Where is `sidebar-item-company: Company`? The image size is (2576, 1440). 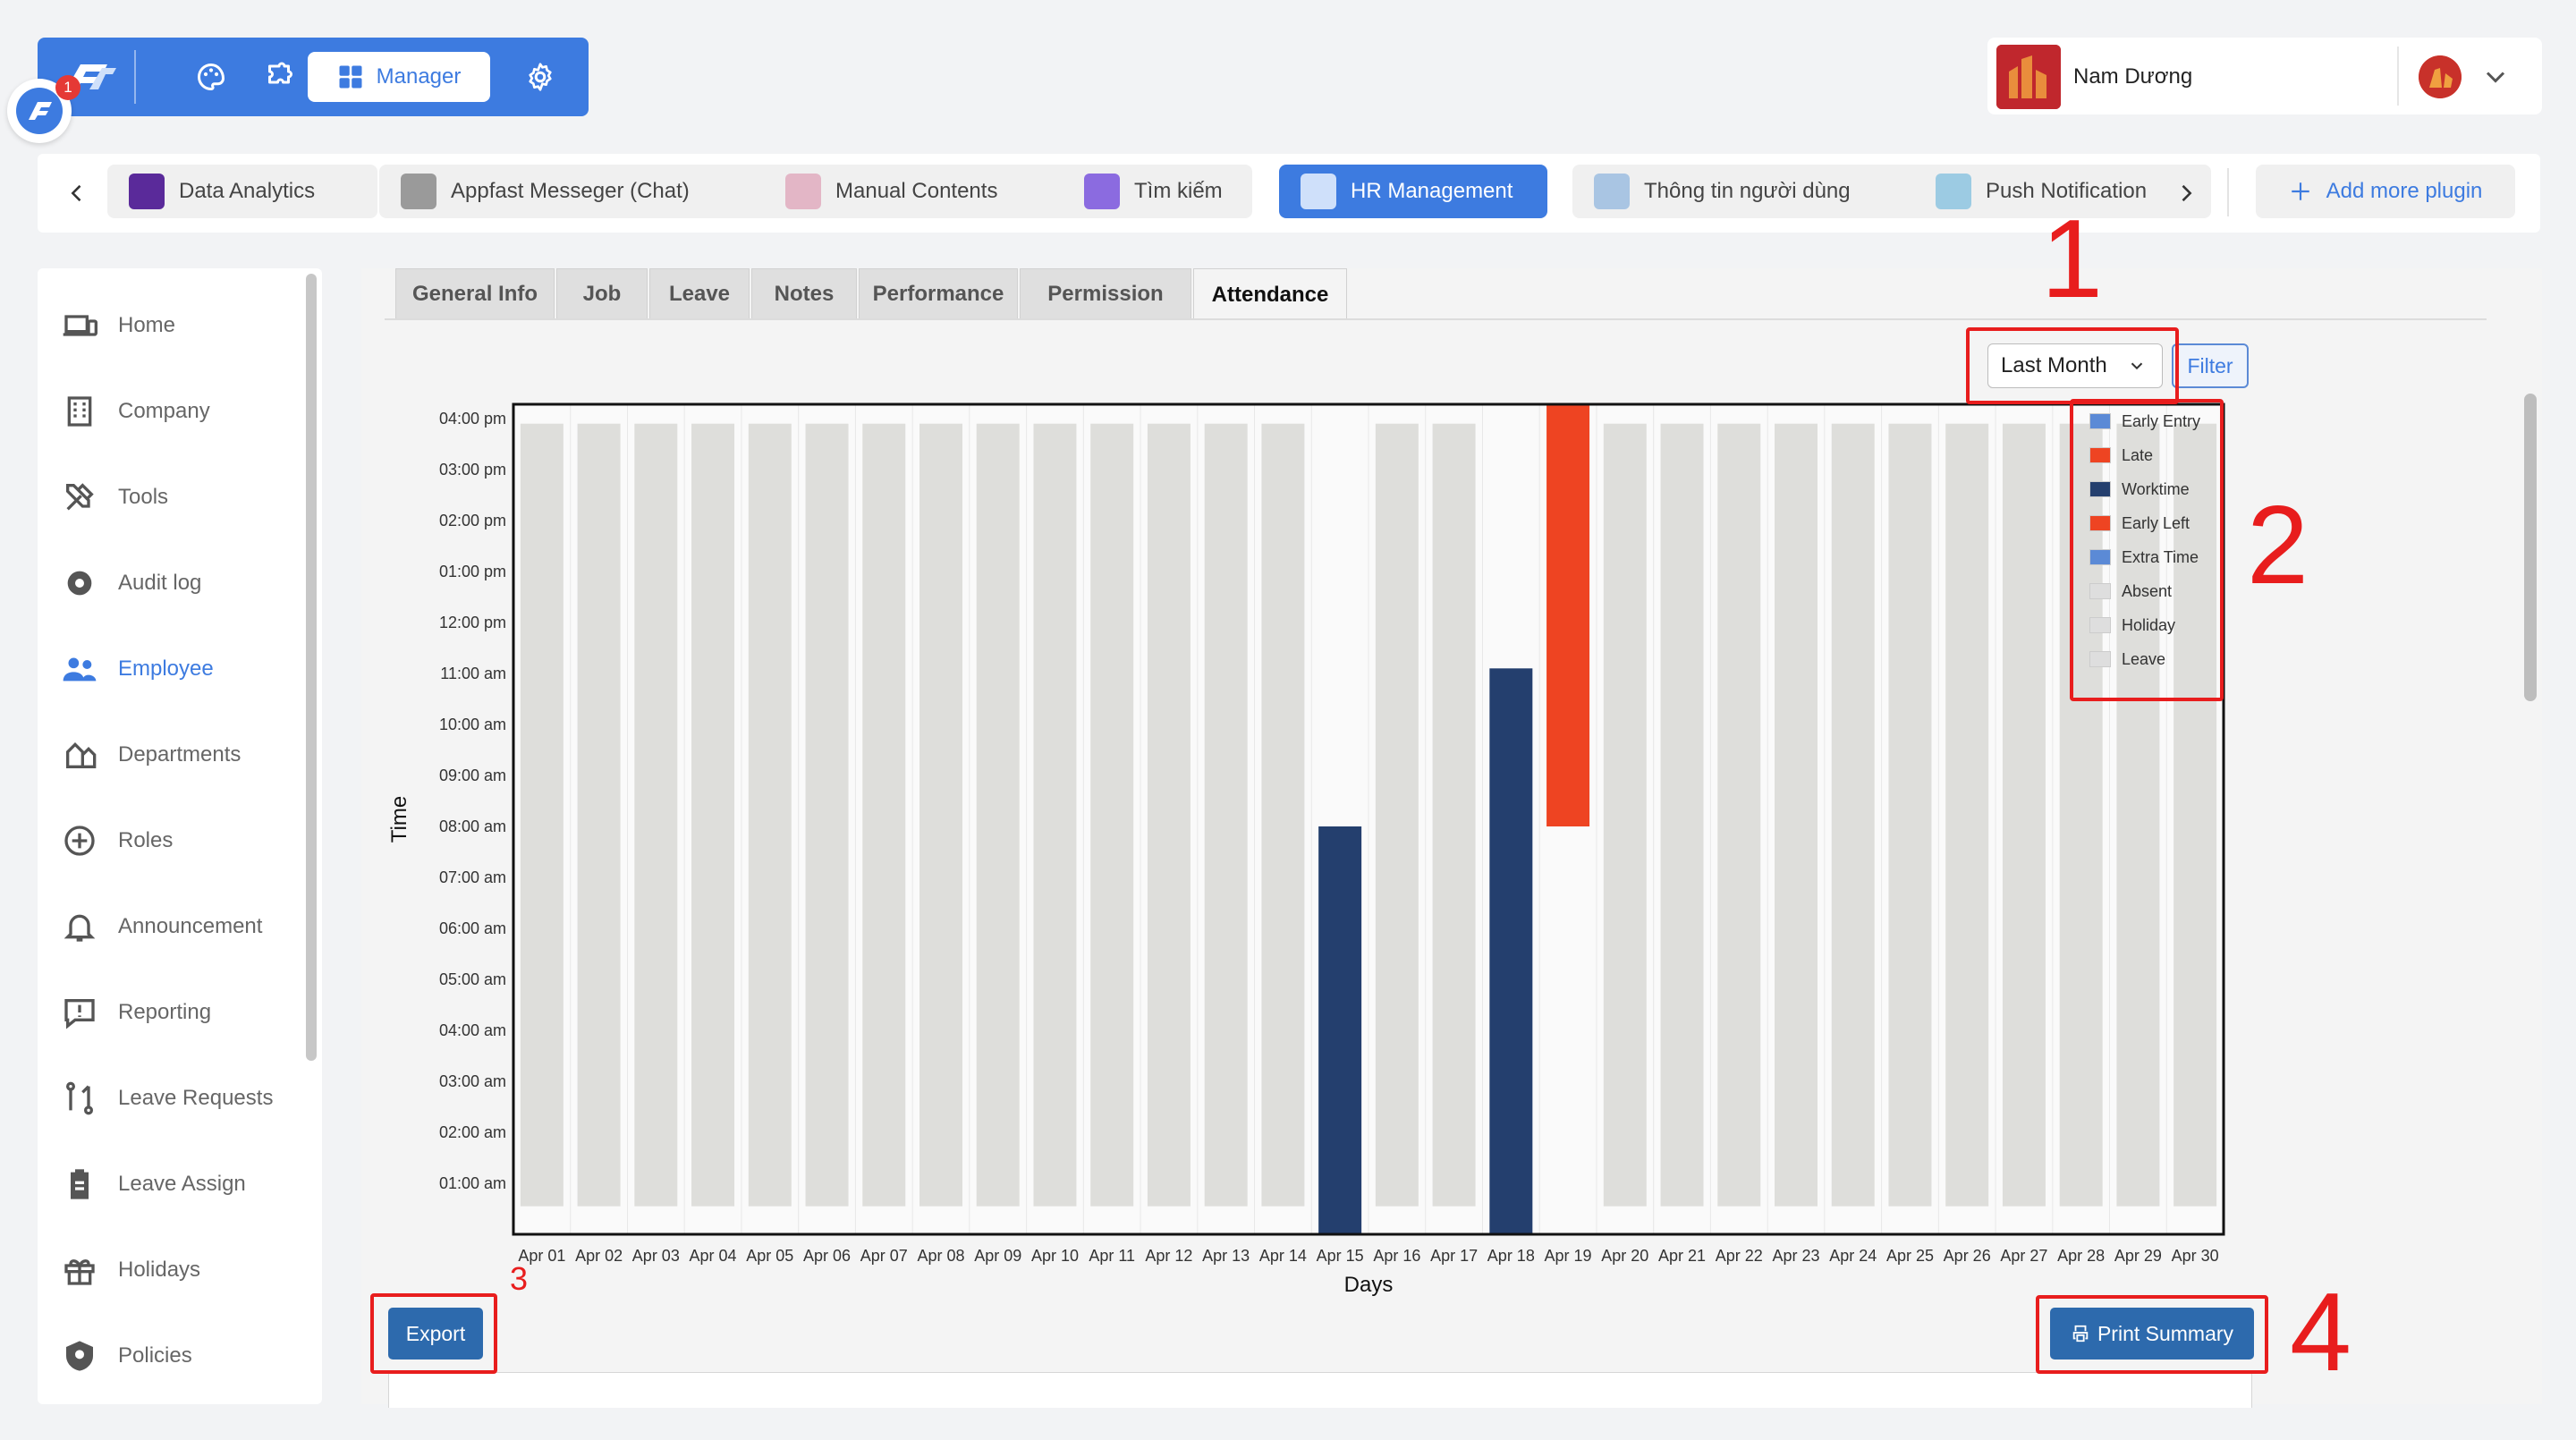
sidebar-item-company: Company is located at coordinates (135, 411).